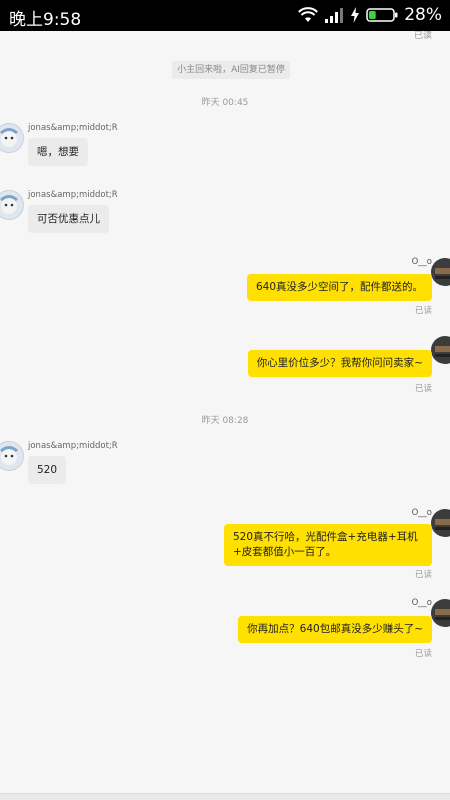  Describe the element at coordinates (45, 20) in the screenshot. I see `status-time: 晚上9:58` at that location.